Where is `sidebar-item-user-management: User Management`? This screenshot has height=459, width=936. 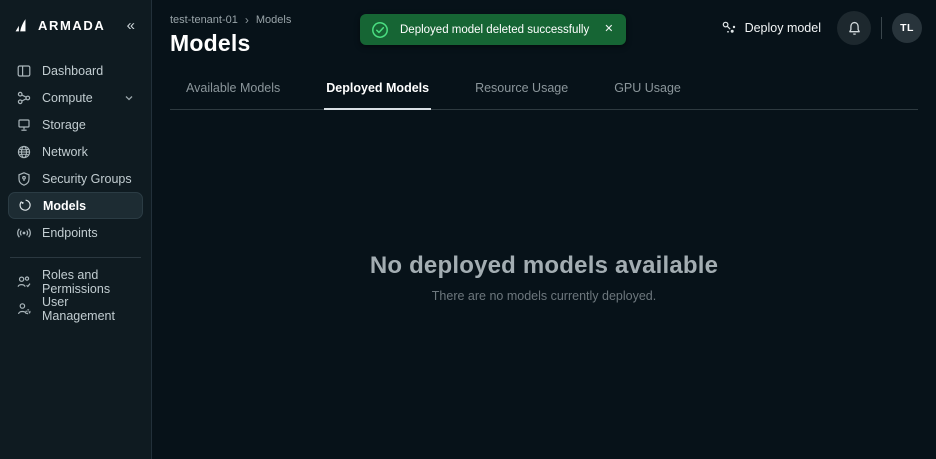
sidebar-item-user-management: User Management is located at coordinates (75, 308).